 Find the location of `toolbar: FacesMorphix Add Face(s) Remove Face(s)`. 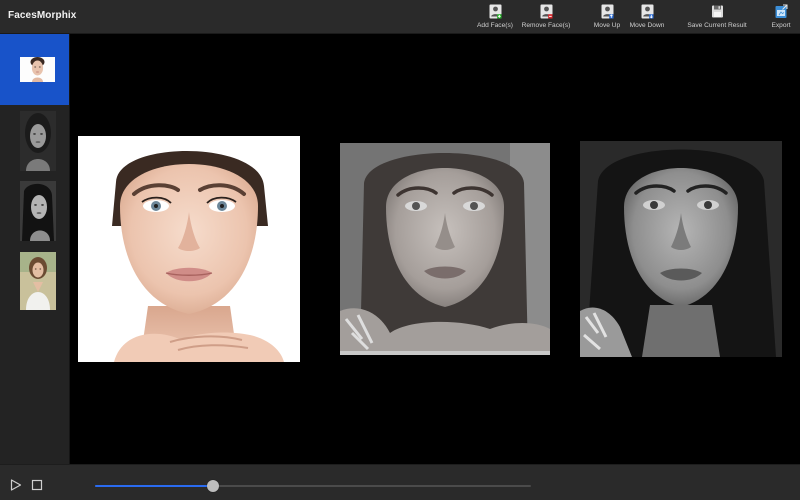

toolbar: FacesMorphix Add Face(s) Remove Face(s) is located at coordinates (400, 17).